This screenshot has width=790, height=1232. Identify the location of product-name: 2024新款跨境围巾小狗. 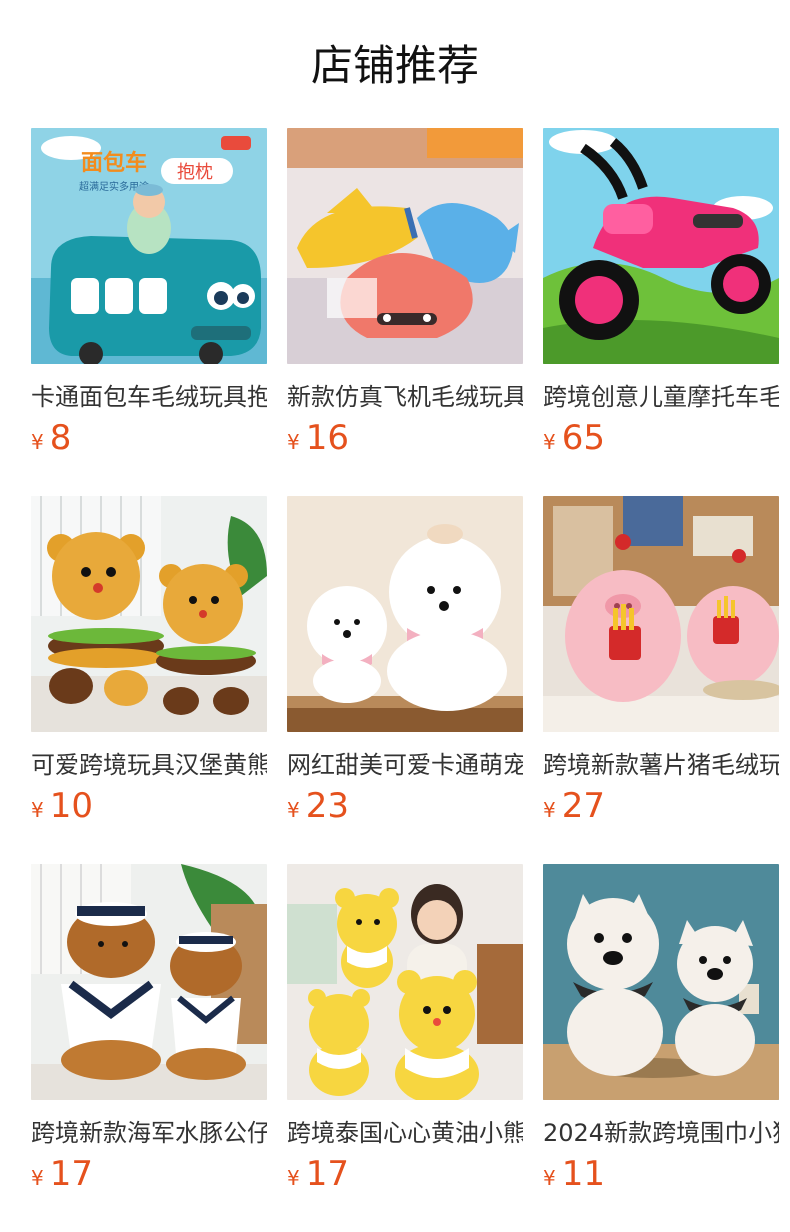
(661, 1133).